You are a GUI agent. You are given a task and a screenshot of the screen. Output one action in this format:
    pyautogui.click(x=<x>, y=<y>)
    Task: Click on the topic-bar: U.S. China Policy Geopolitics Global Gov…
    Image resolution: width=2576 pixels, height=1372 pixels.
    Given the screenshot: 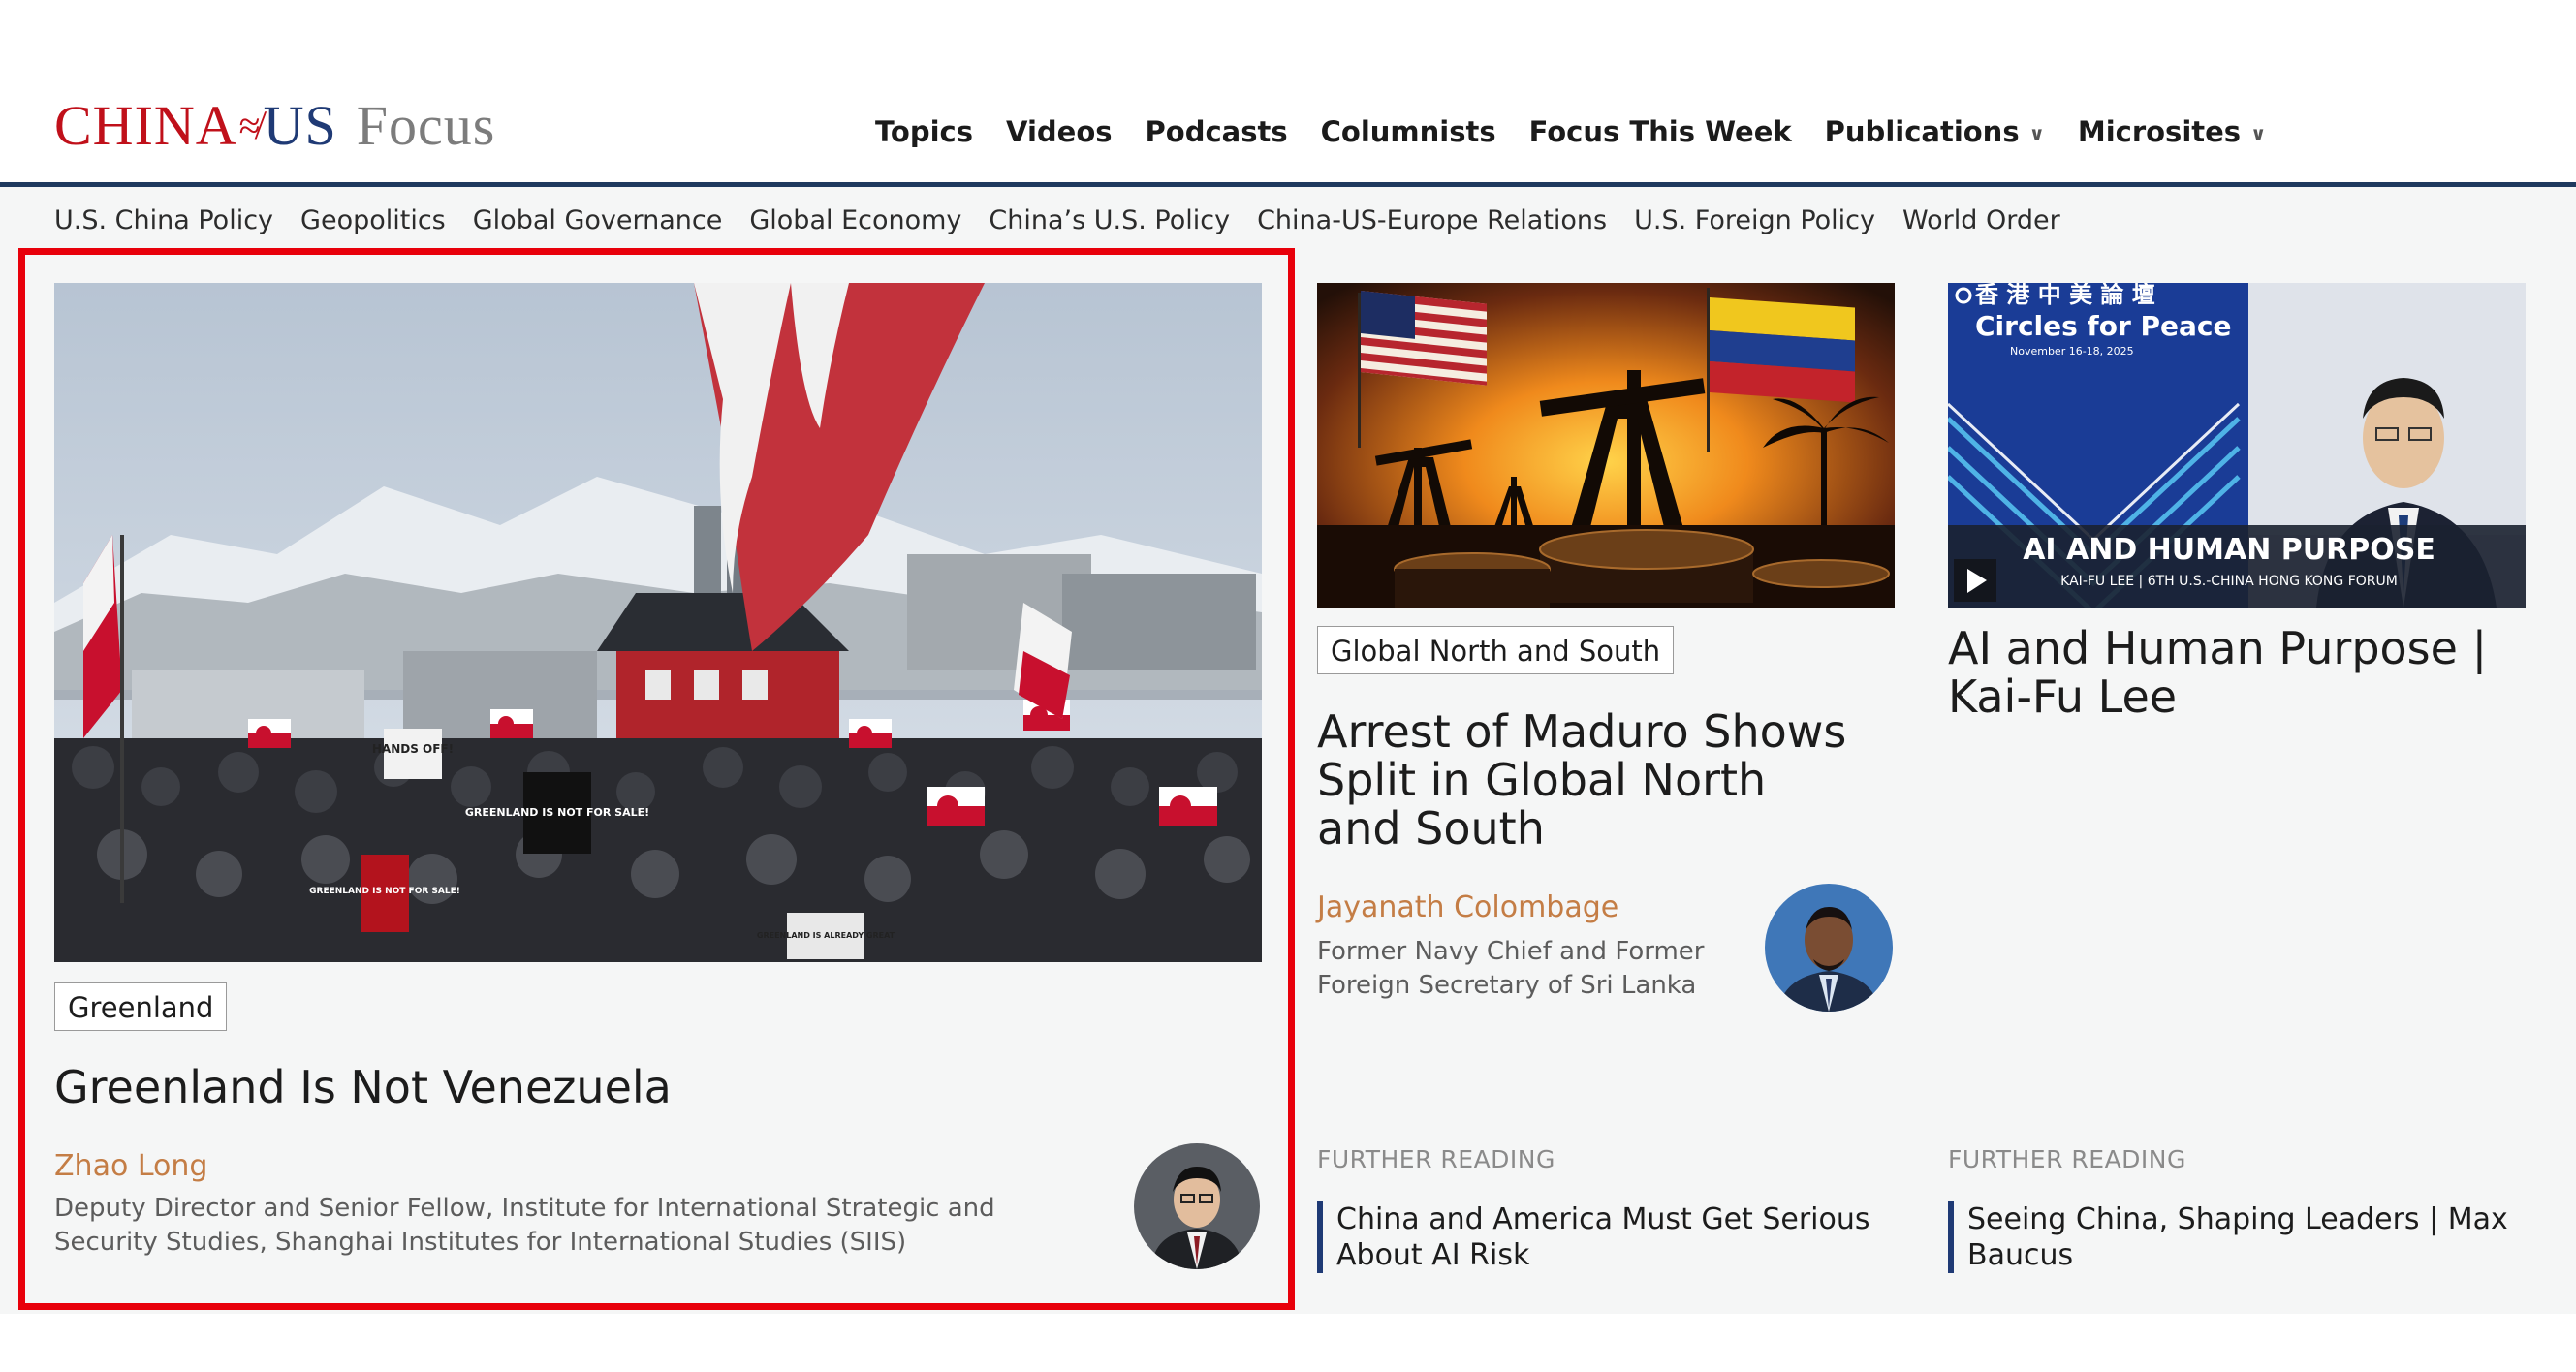 What is the action you would take?
    pyautogui.click(x=1071, y=220)
    